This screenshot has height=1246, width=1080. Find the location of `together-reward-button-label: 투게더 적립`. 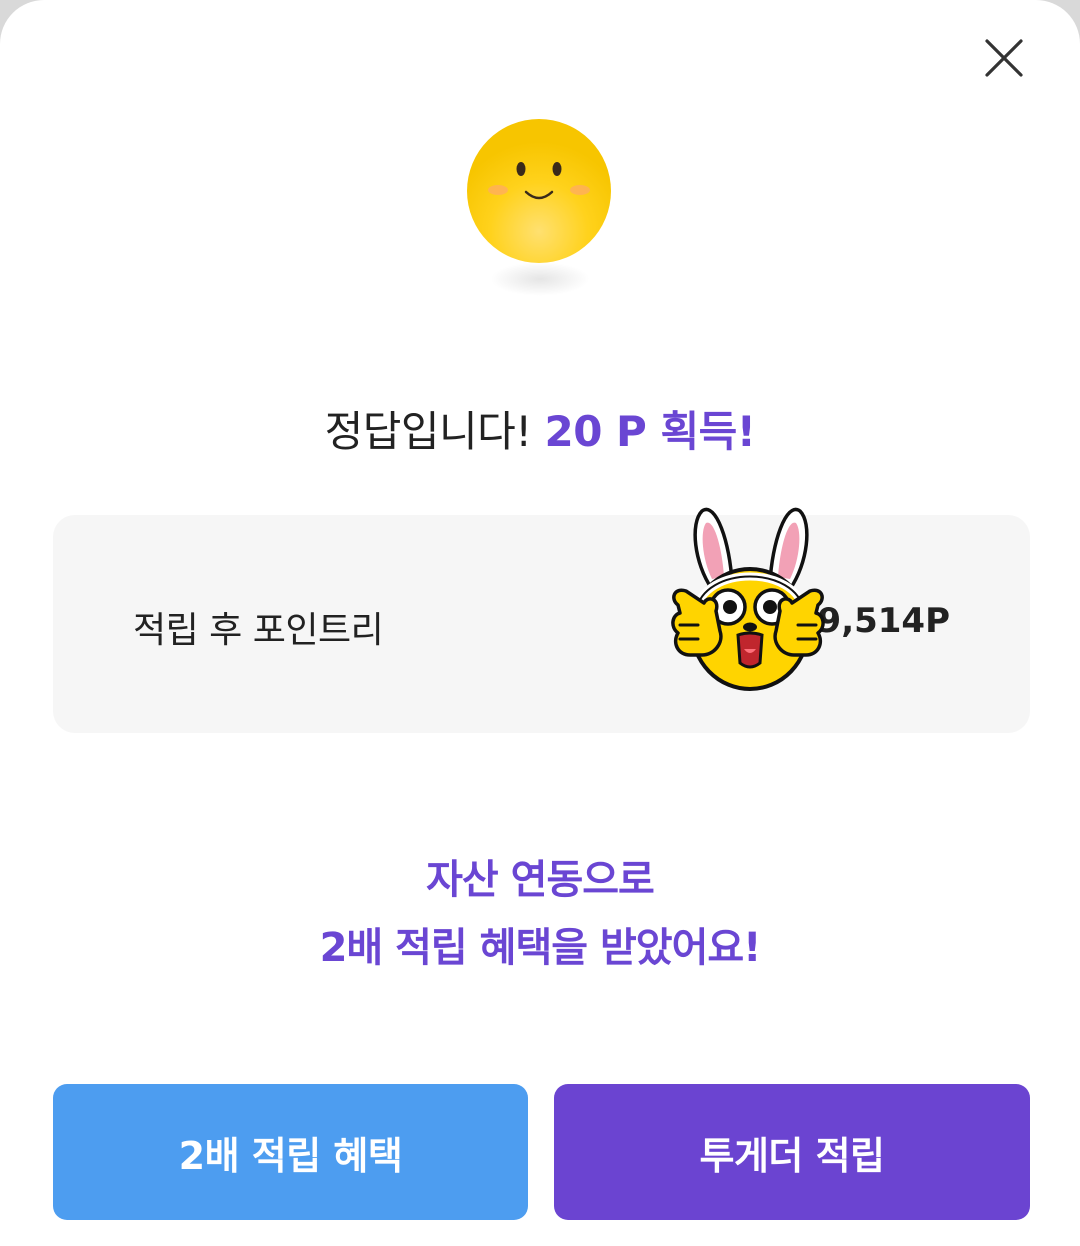

together-reward-button-label: 투게더 적립 is located at coordinates (792, 1155).